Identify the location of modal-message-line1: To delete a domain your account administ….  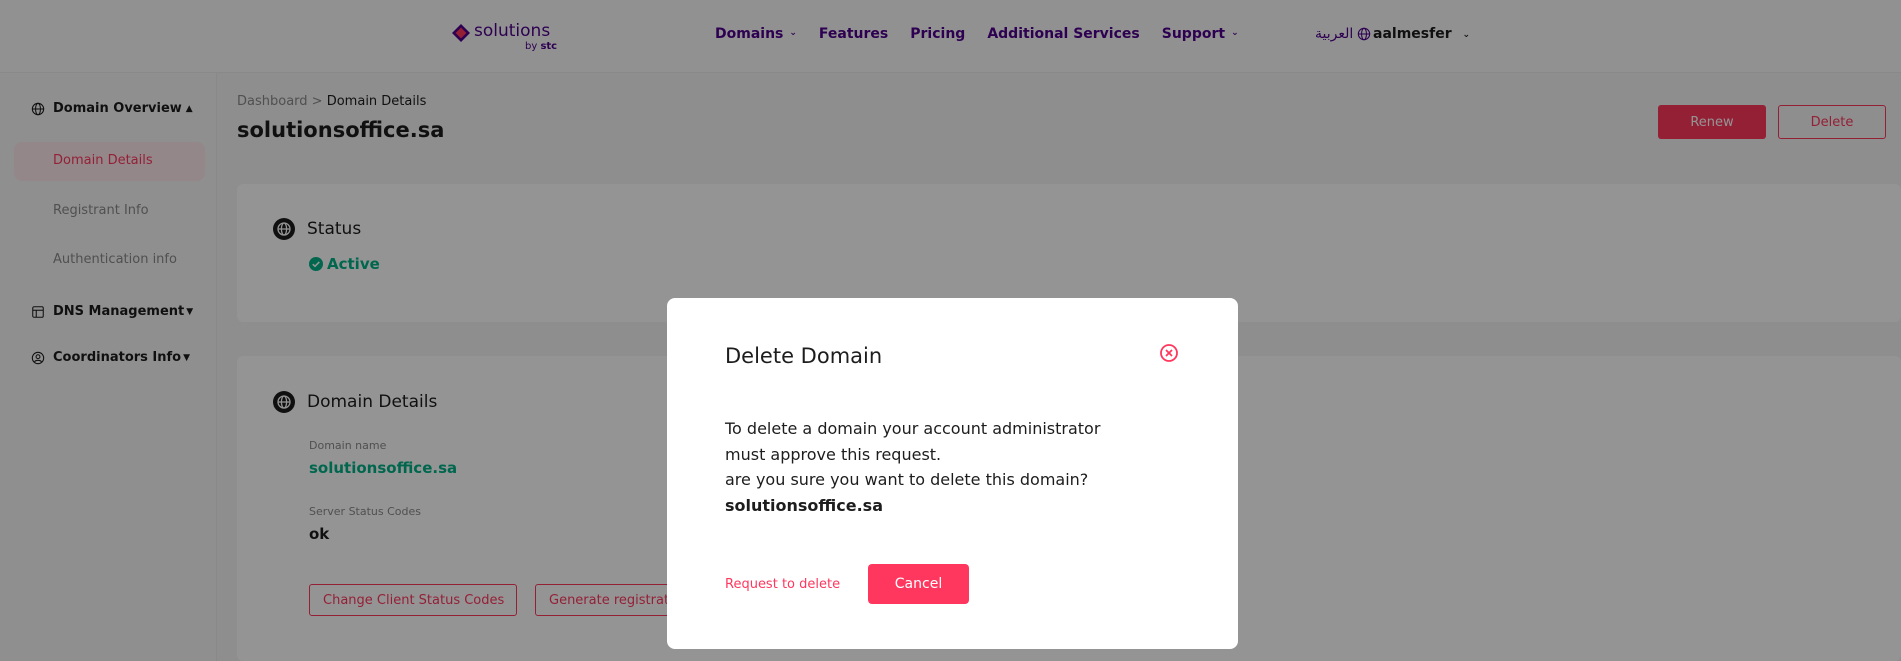
(913, 441).